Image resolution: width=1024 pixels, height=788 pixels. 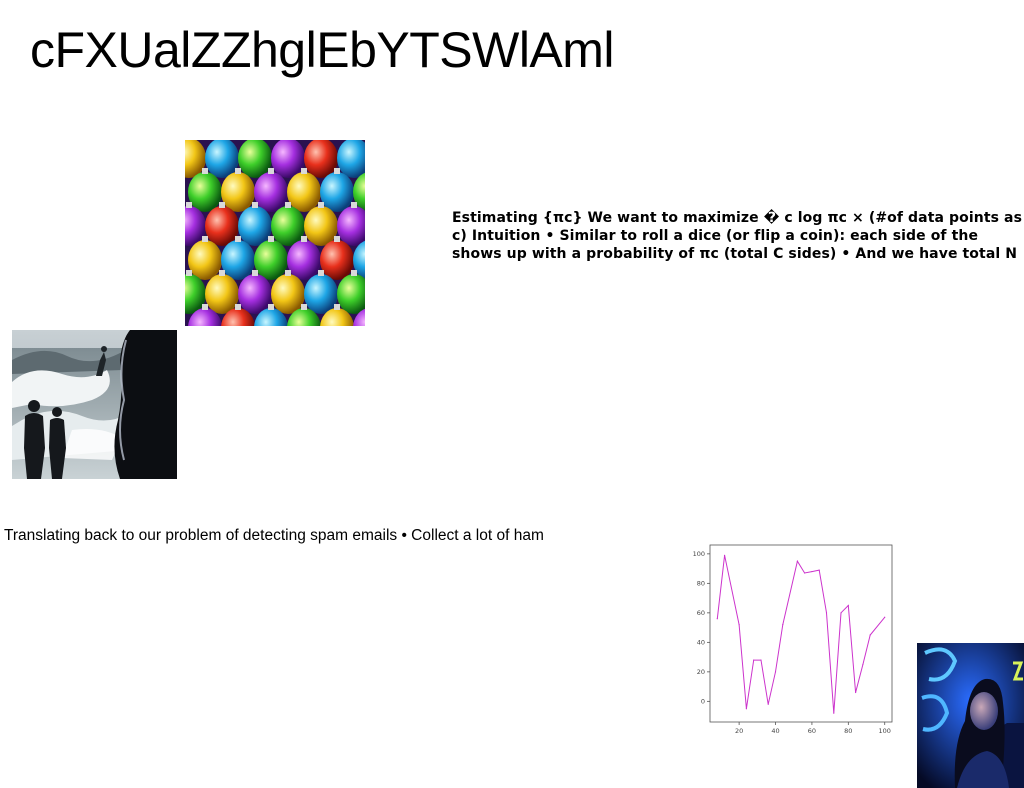 I want to click on line-chart-svg: 20 40 60 80 100 0 20 40 60 80 100, so click(x=793, y=639).